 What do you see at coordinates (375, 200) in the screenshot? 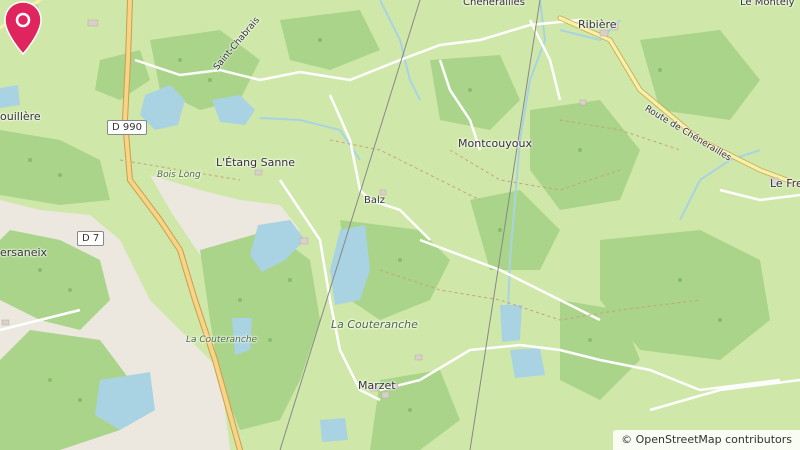
I see `place-label-balz: Balz` at bounding box center [375, 200].